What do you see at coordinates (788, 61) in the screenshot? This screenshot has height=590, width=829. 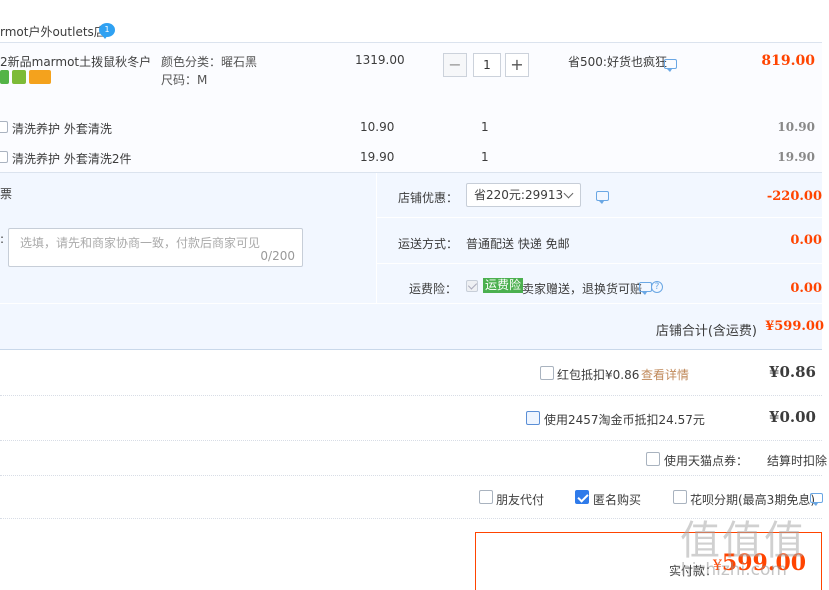 I see `item-subtotal: 819.00` at bounding box center [788, 61].